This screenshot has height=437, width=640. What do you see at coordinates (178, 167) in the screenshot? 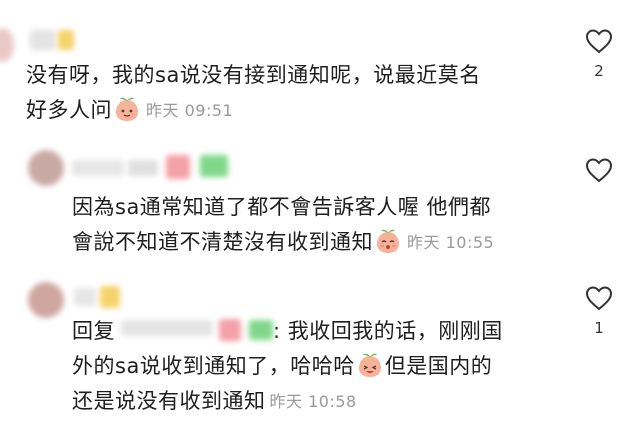
I see `badge-blurred-pink` at bounding box center [178, 167].